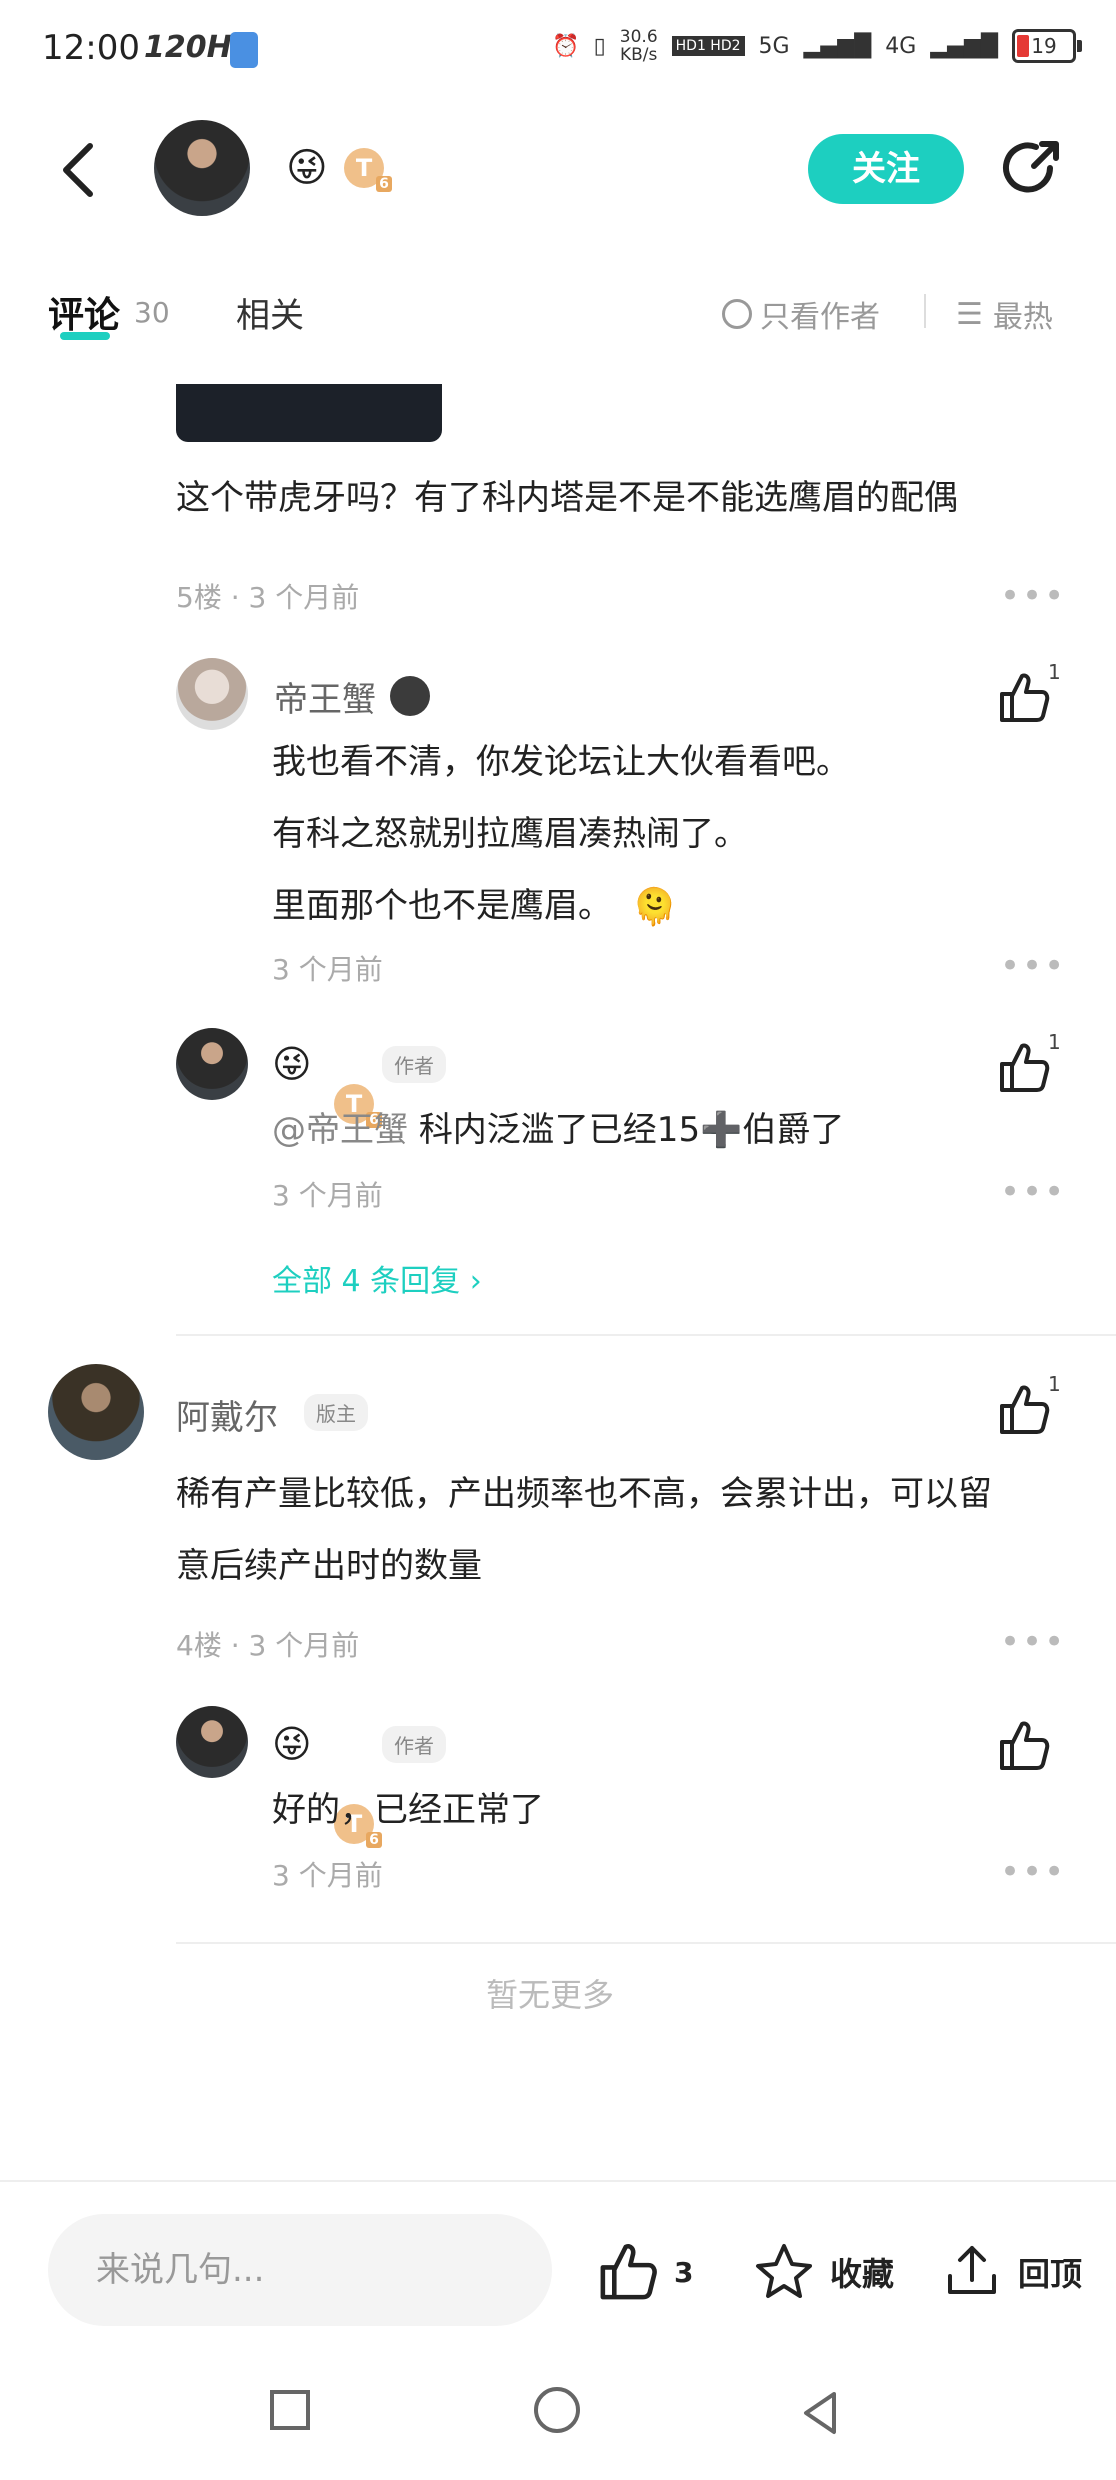 The width and height of the screenshot is (1116, 2480). What do you see at coordinates (972, 2270) in the screenshot?
I see `upload-icon` at bounding box center [972, 2270].